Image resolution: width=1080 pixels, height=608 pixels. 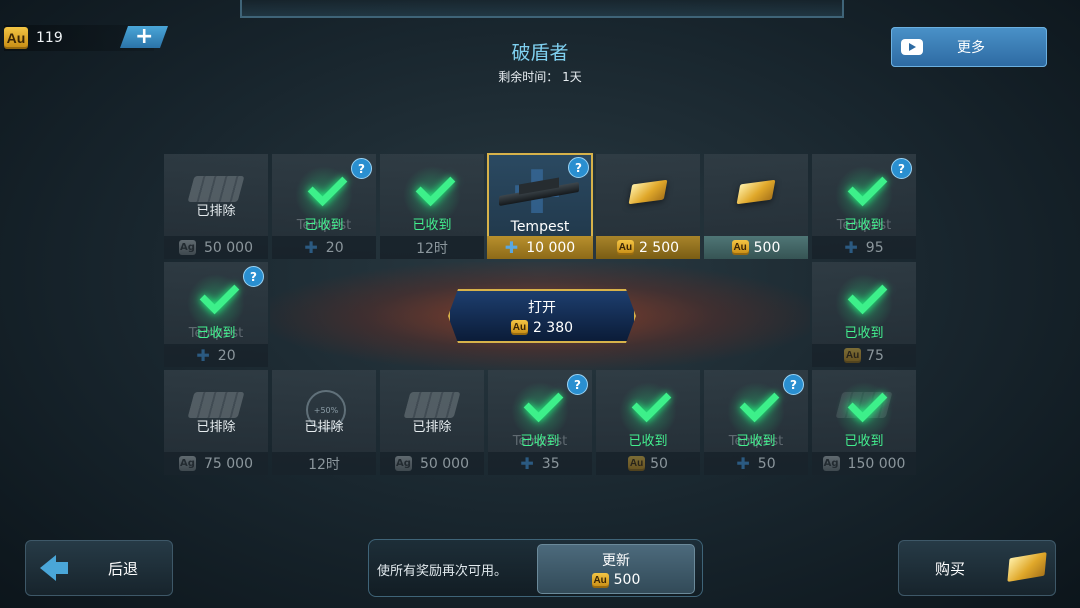 What do you see at coordinates (54, 568) in the screenshot?
I see `arrow-left-icon` at bounding box center [54, 568].